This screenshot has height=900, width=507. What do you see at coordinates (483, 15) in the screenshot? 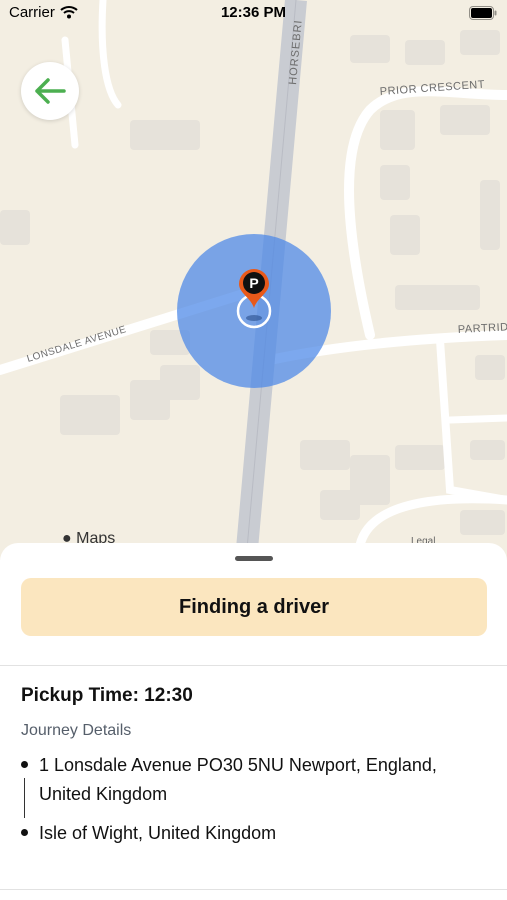
I see `battery-icon` at bounding box center [483, 15].